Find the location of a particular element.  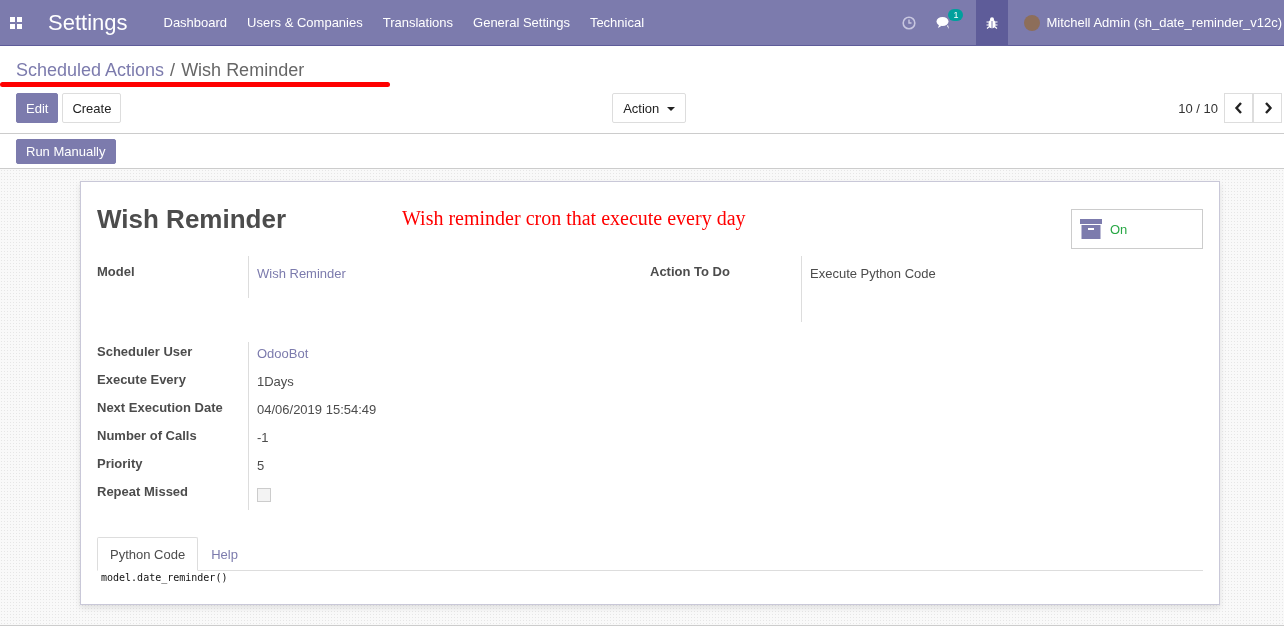

menu-item: Technical is located at coordinates (617, 22).